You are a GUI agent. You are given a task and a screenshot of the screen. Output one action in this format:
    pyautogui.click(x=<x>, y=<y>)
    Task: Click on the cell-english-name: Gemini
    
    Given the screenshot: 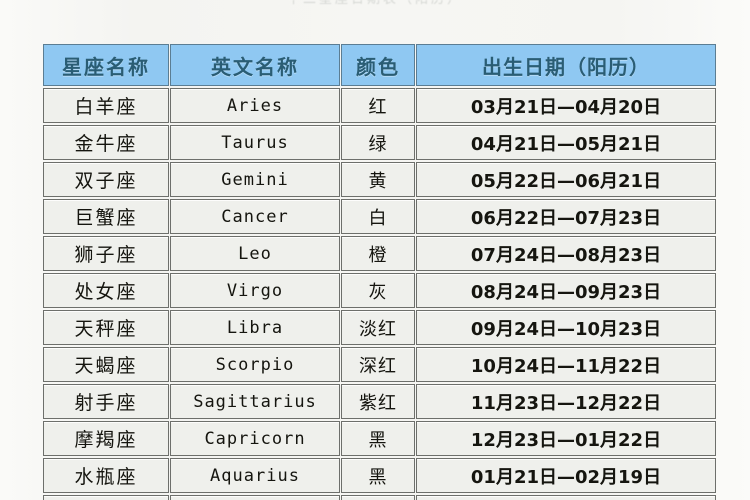 What is the action you would take?
    pyautogui.click(x=255, y=179)
    